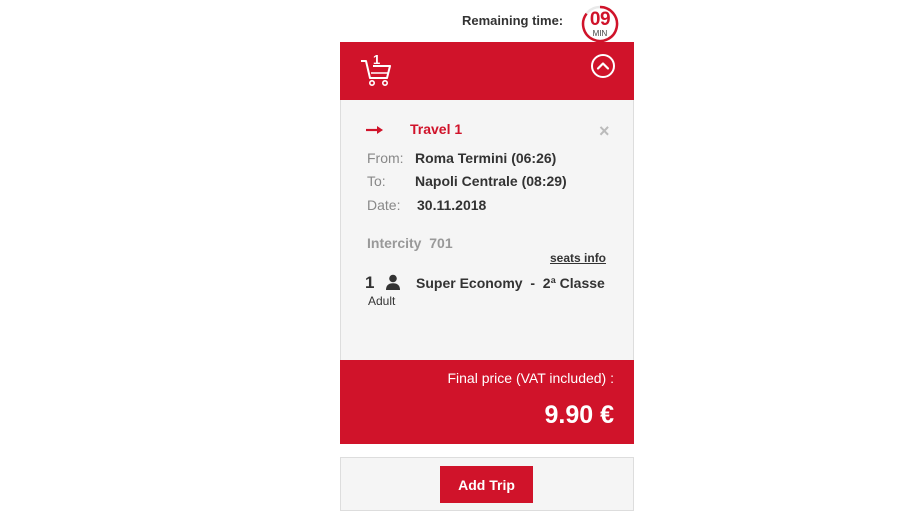  What do you see at coordinates (510, 283) in the screenshot?
I see `fare-class: Super Economy - 2ª Classe` at bounding box center [510, 283].